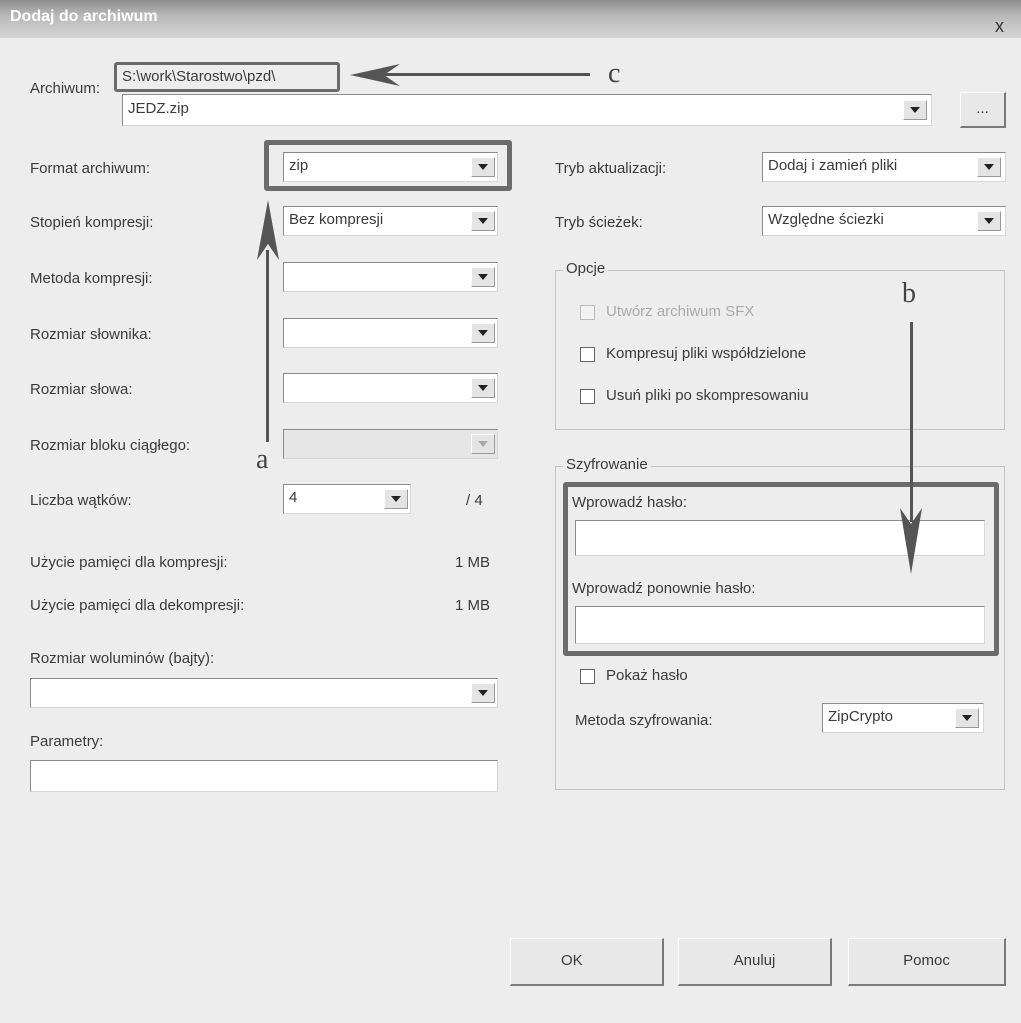 The width and height of the screenshot is (1021, 1023). I want to click on shared-label: Kompresuj pliki współdzielone, so click(706, 353).